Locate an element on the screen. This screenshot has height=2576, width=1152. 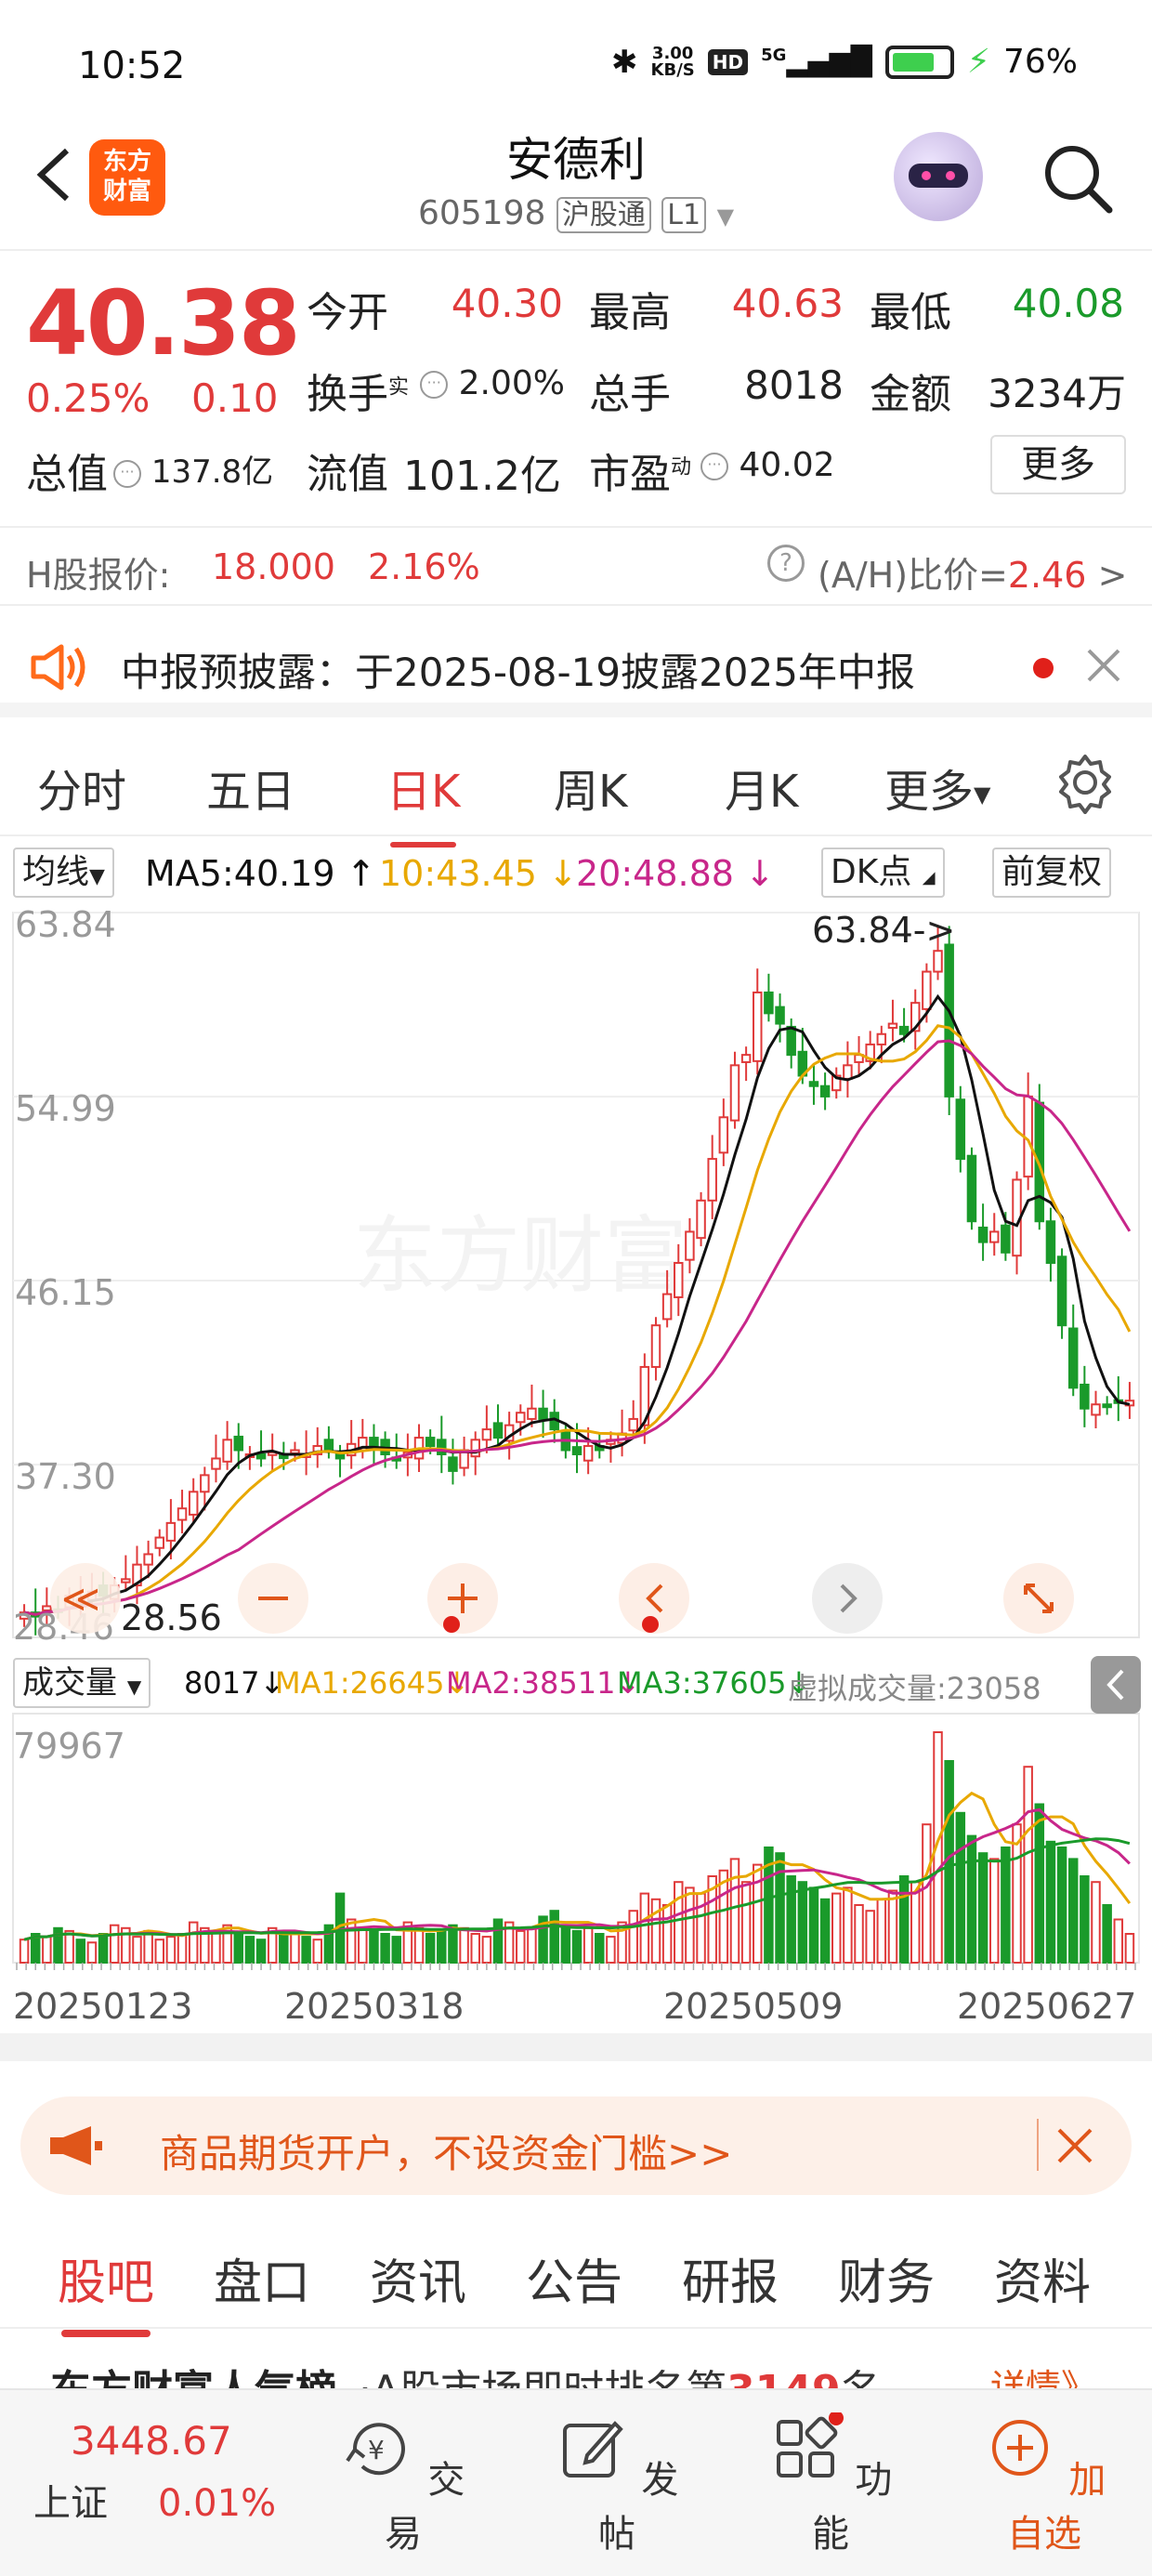
charging-icon: ⚡ is located at coordinates (978, 62).